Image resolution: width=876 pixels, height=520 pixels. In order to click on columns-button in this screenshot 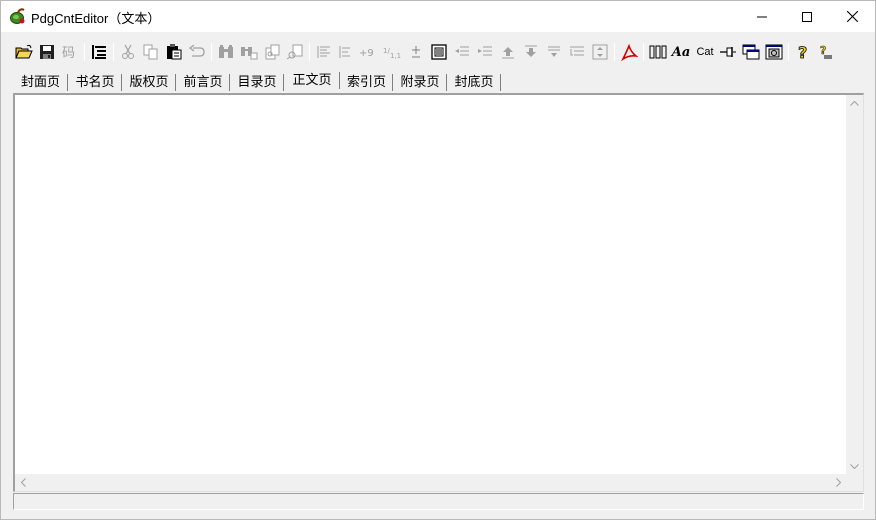, I will do `click(658, 52)`.